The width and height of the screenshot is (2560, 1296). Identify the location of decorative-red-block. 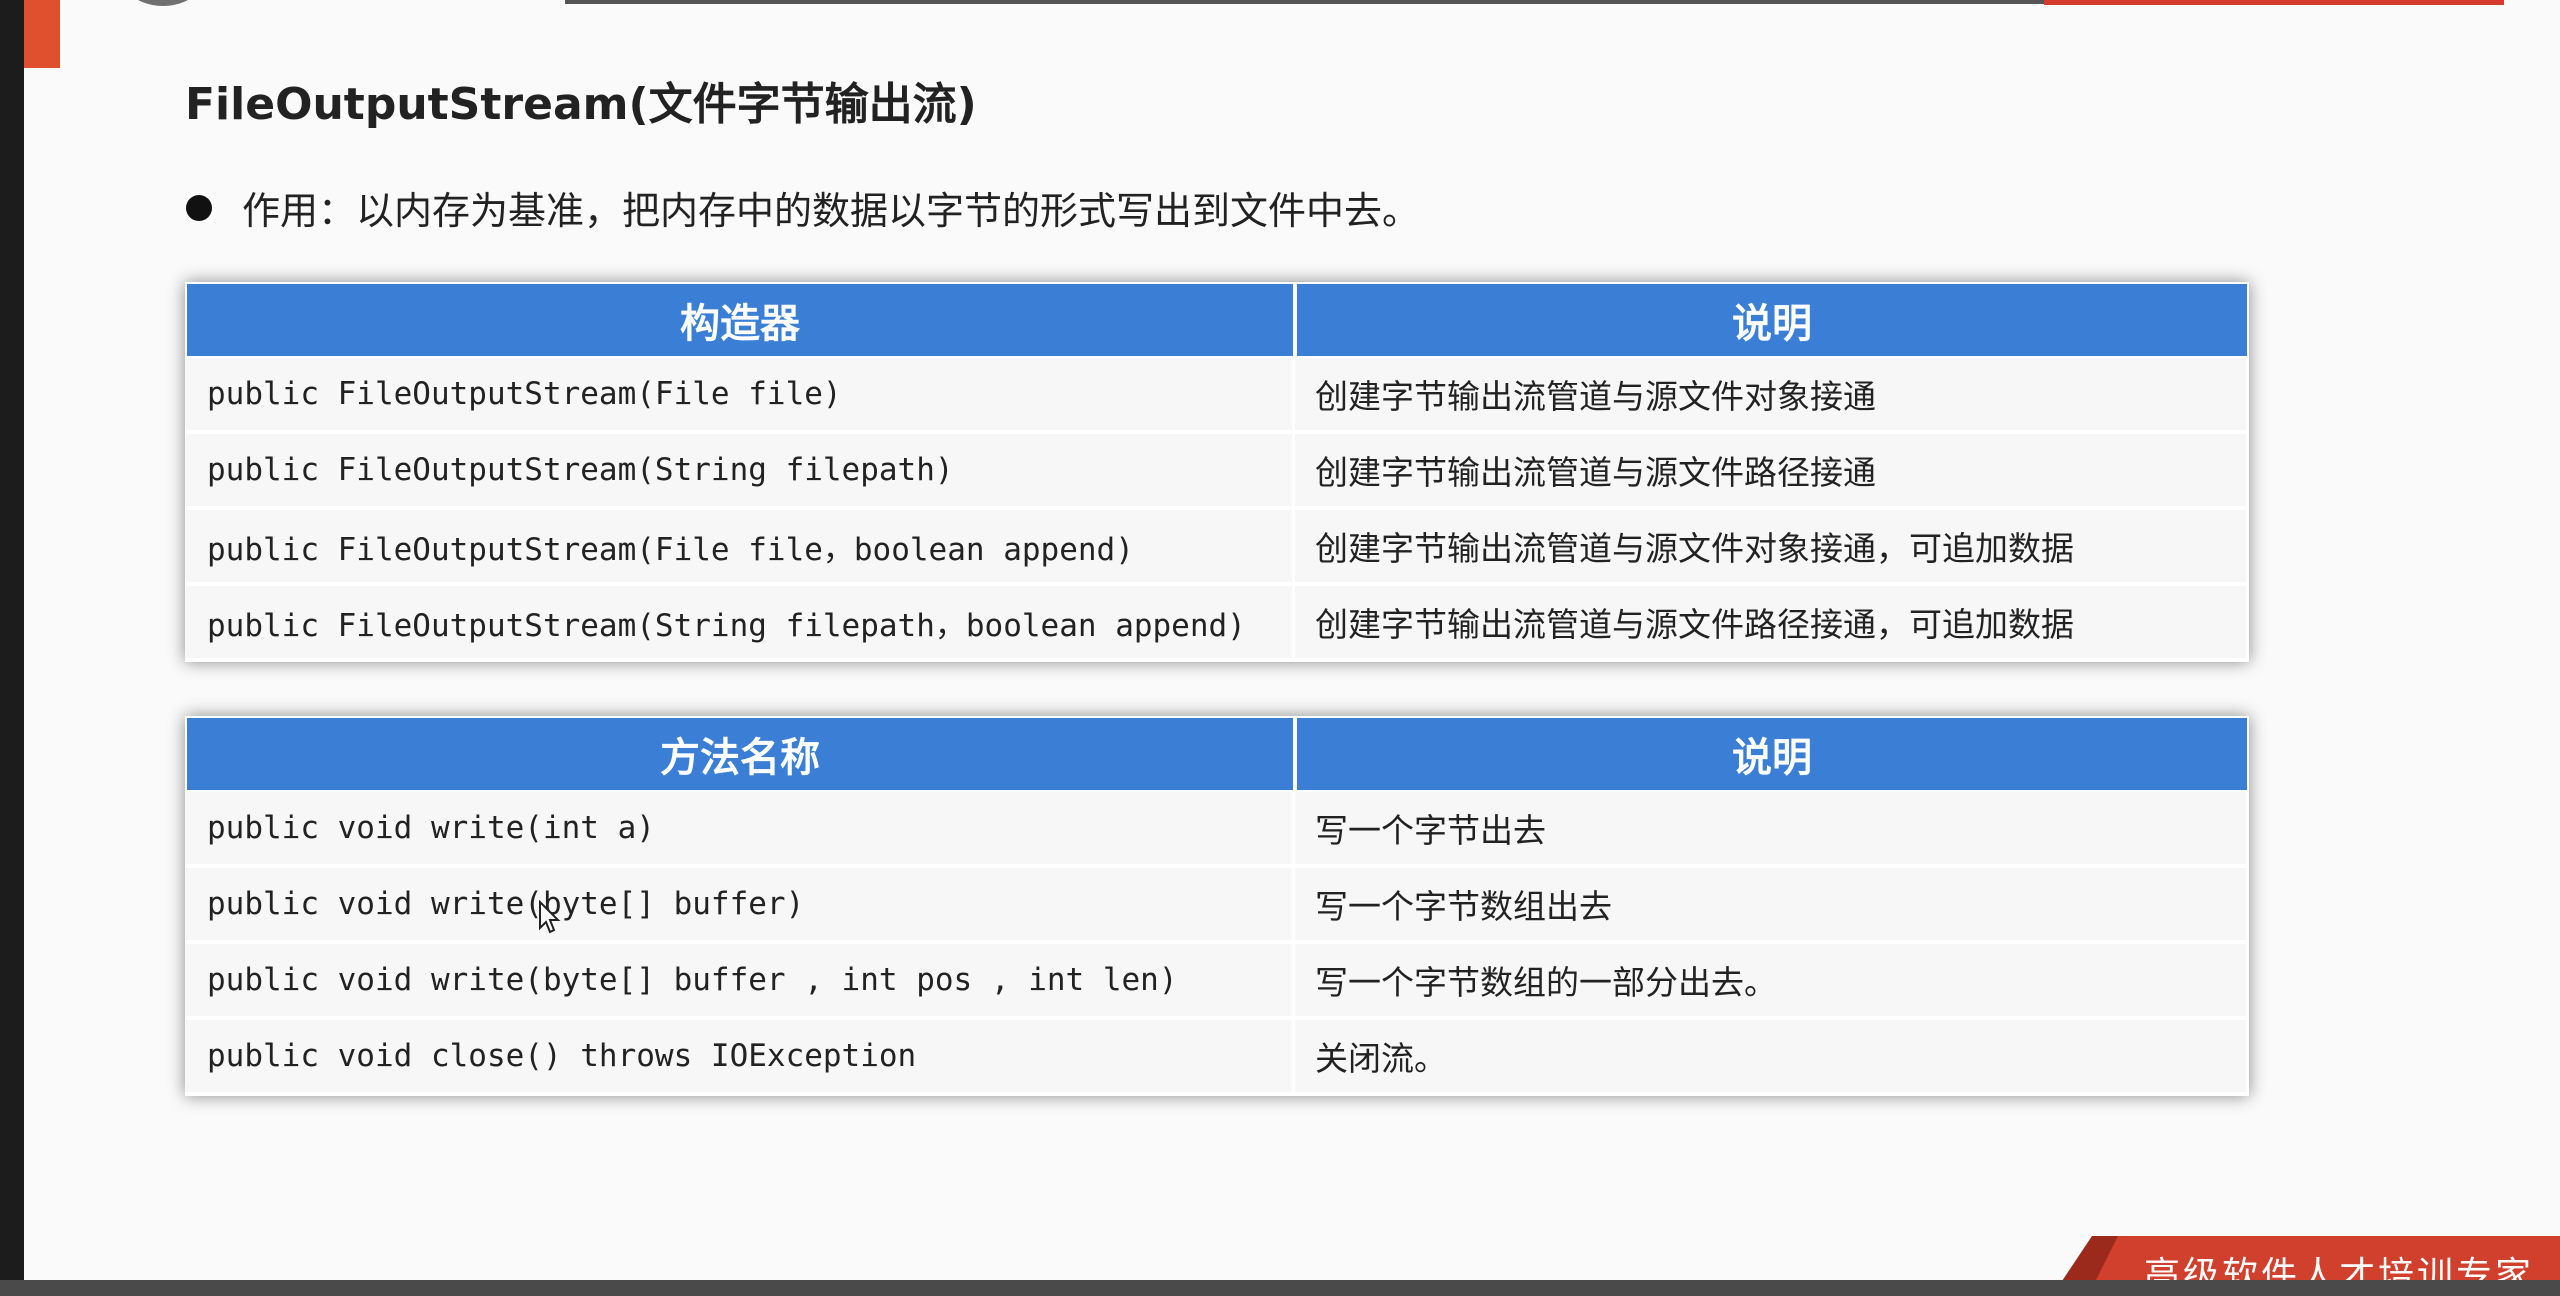
(42, 34).